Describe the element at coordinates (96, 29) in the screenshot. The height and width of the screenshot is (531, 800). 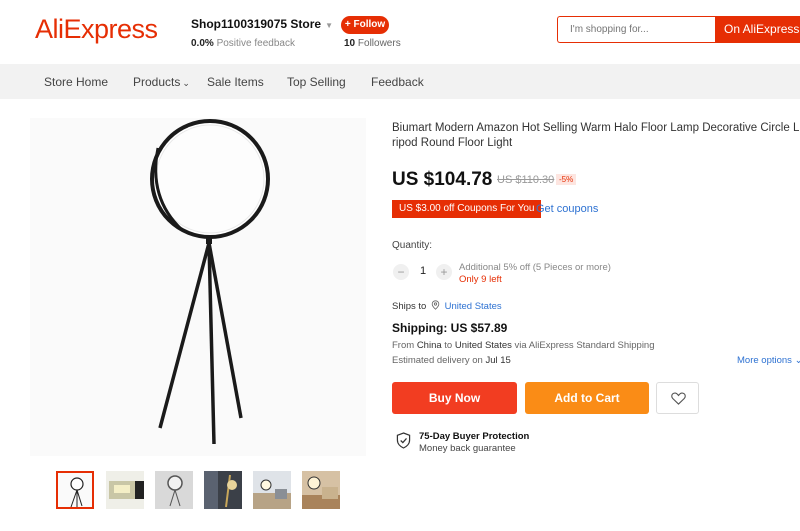
I see `aliexpress-logo: AliExpress` at that location.